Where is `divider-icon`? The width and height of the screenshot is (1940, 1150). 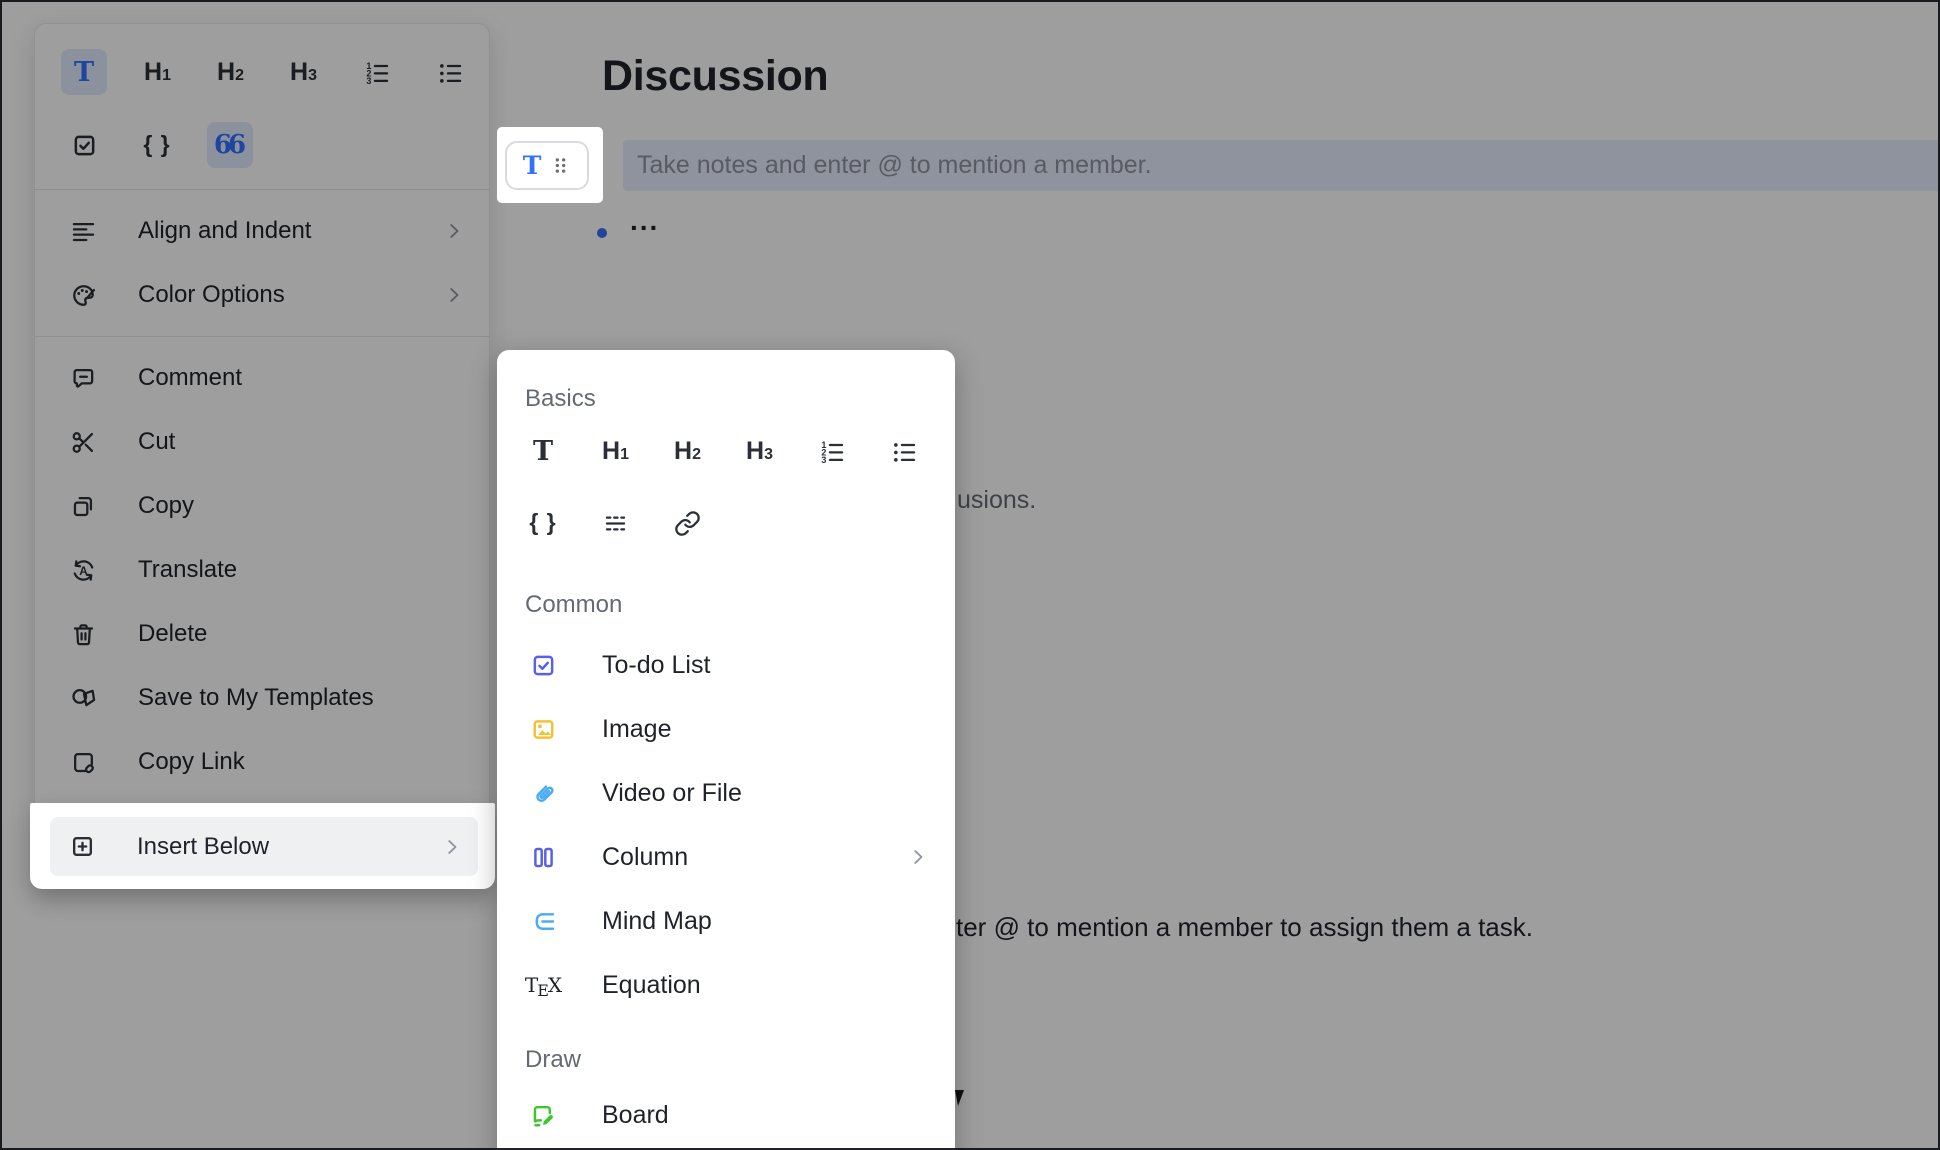
divider-icon is located at coordinates (615, 523).